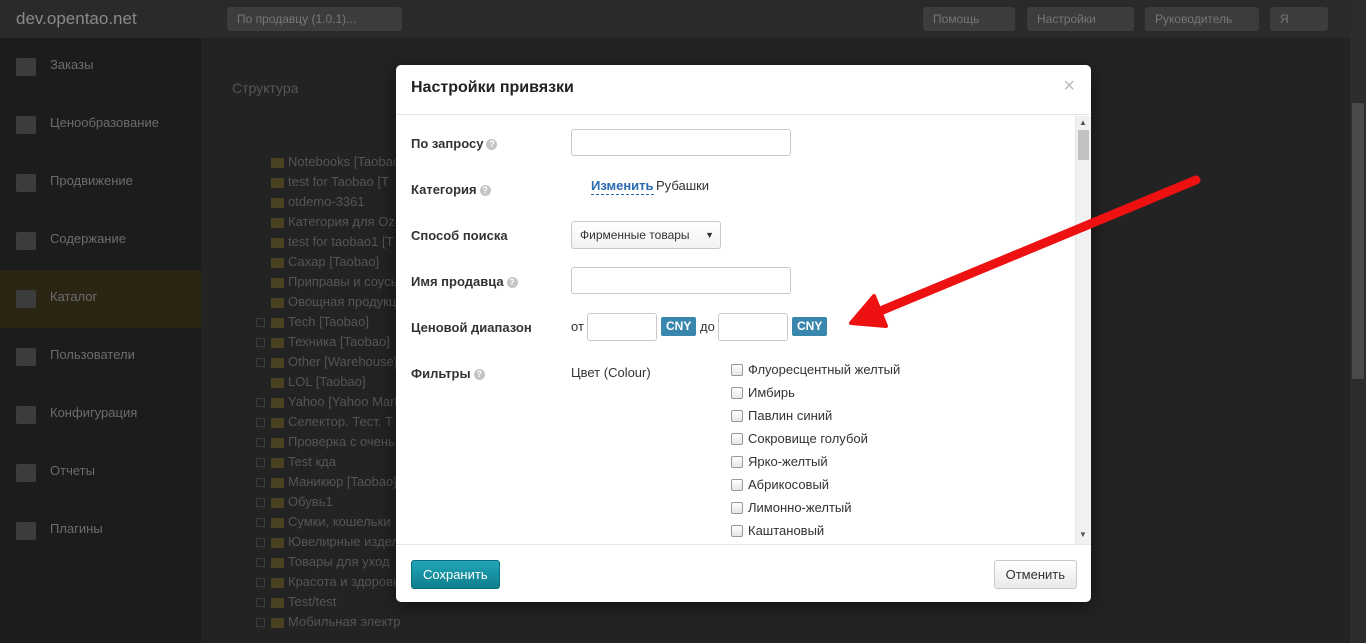 Image resolution: width=1366 pixels, height=643 pixels. Describe the element at coordinates (100, 299) in the screenshot. I see `sidebar-item-catalog: Каталог` at that location.